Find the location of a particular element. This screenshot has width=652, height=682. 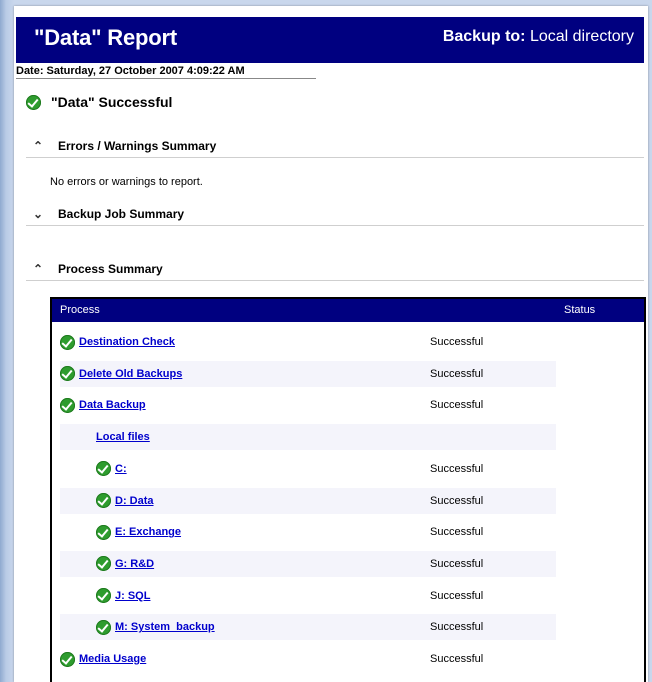

process-link: D: Data is located at coordinates (125, 500).